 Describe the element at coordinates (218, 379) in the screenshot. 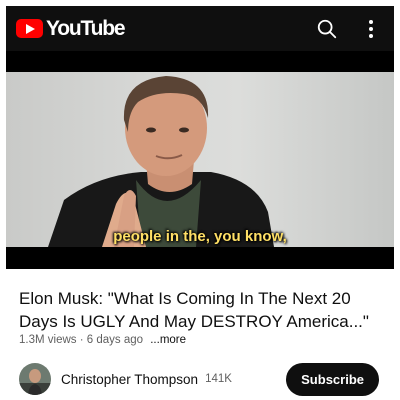

I see `subscriber-count: 141K` at that location.